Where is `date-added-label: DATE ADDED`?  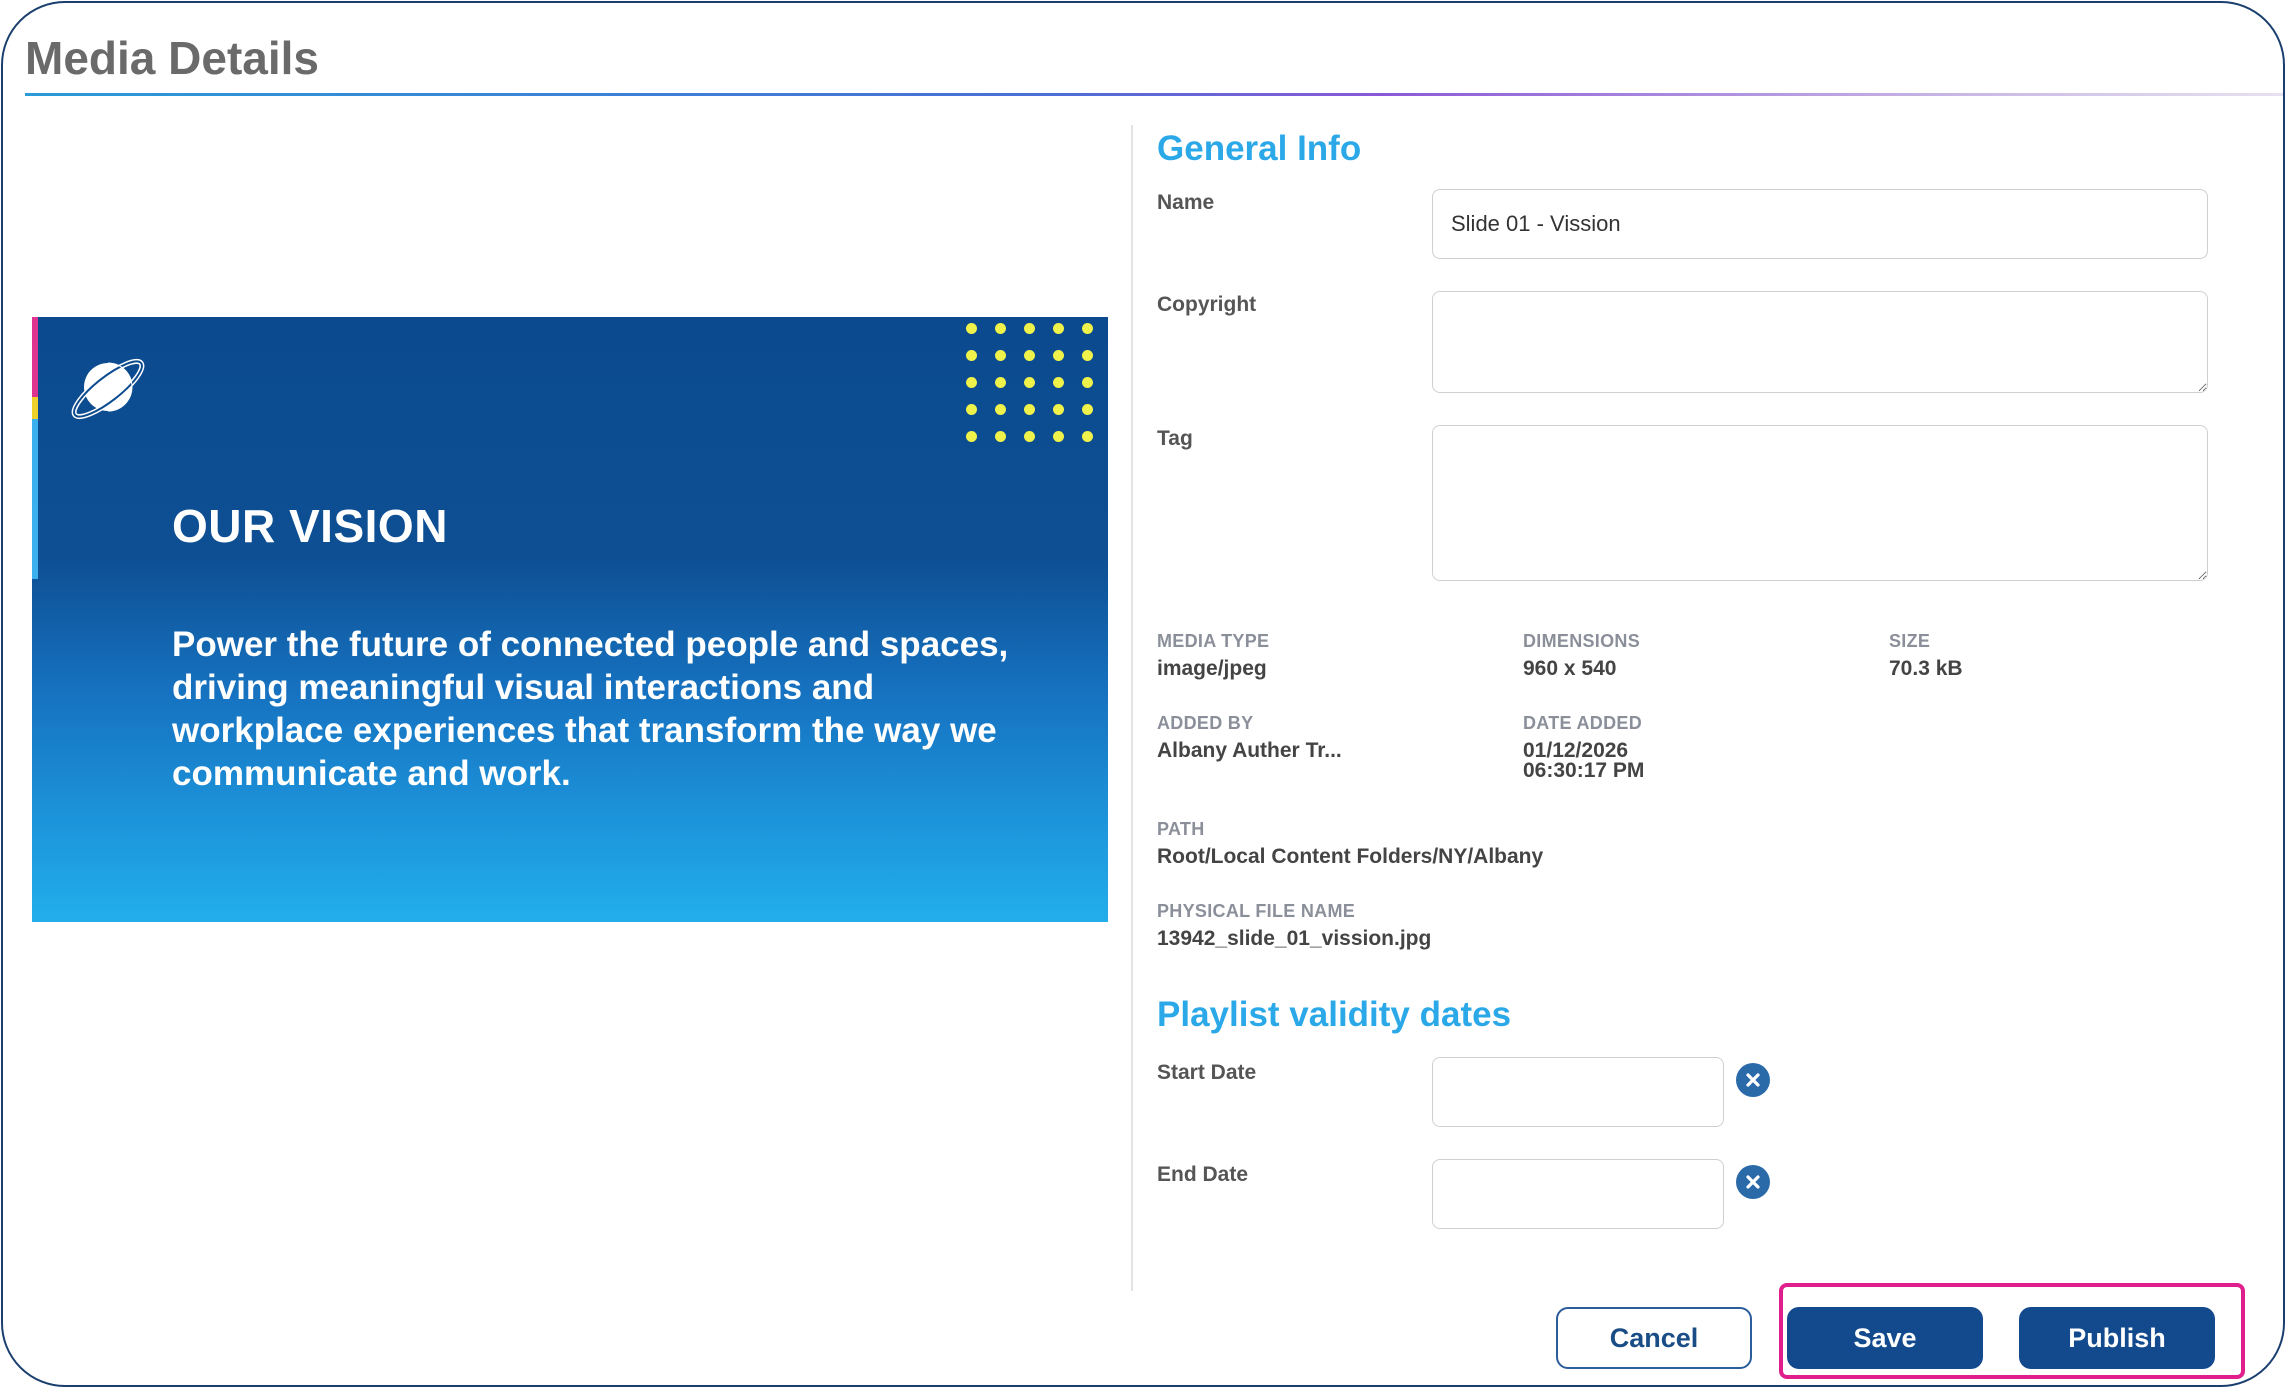
date-added-label: DATE ADDED is located at coordinates (1582, 723).